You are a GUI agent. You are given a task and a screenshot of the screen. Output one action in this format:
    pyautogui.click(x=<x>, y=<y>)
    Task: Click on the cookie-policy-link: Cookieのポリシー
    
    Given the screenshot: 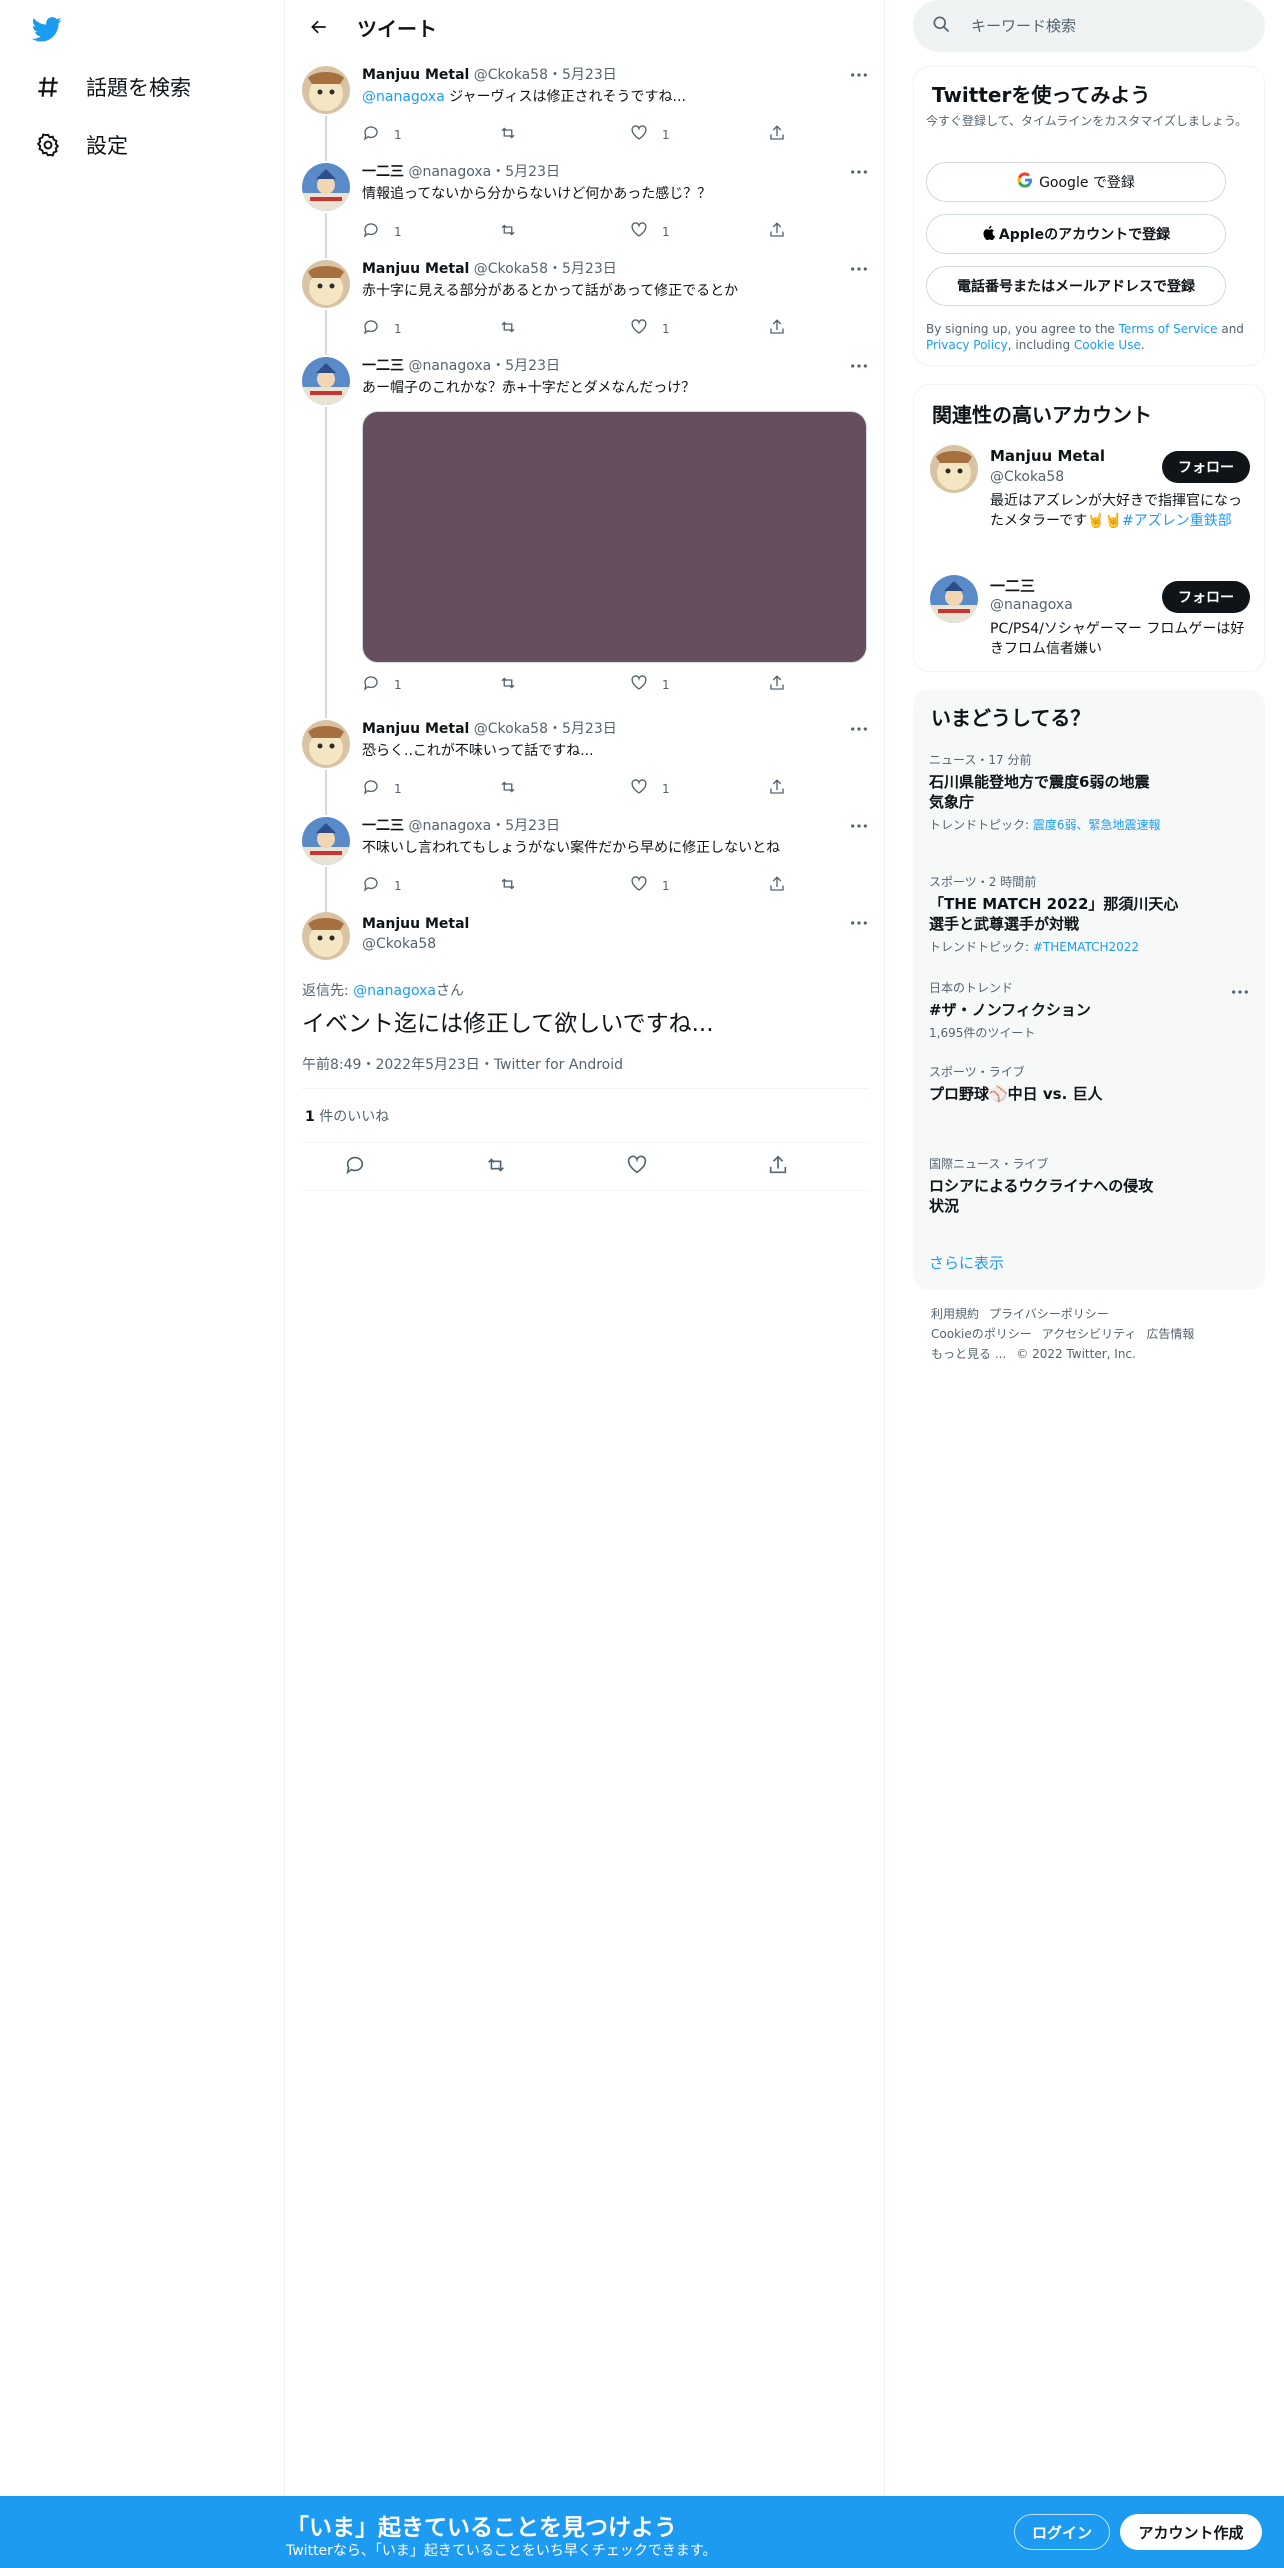 What is the action you would take?
    pyautogui.click(x=981, y=1334)
    